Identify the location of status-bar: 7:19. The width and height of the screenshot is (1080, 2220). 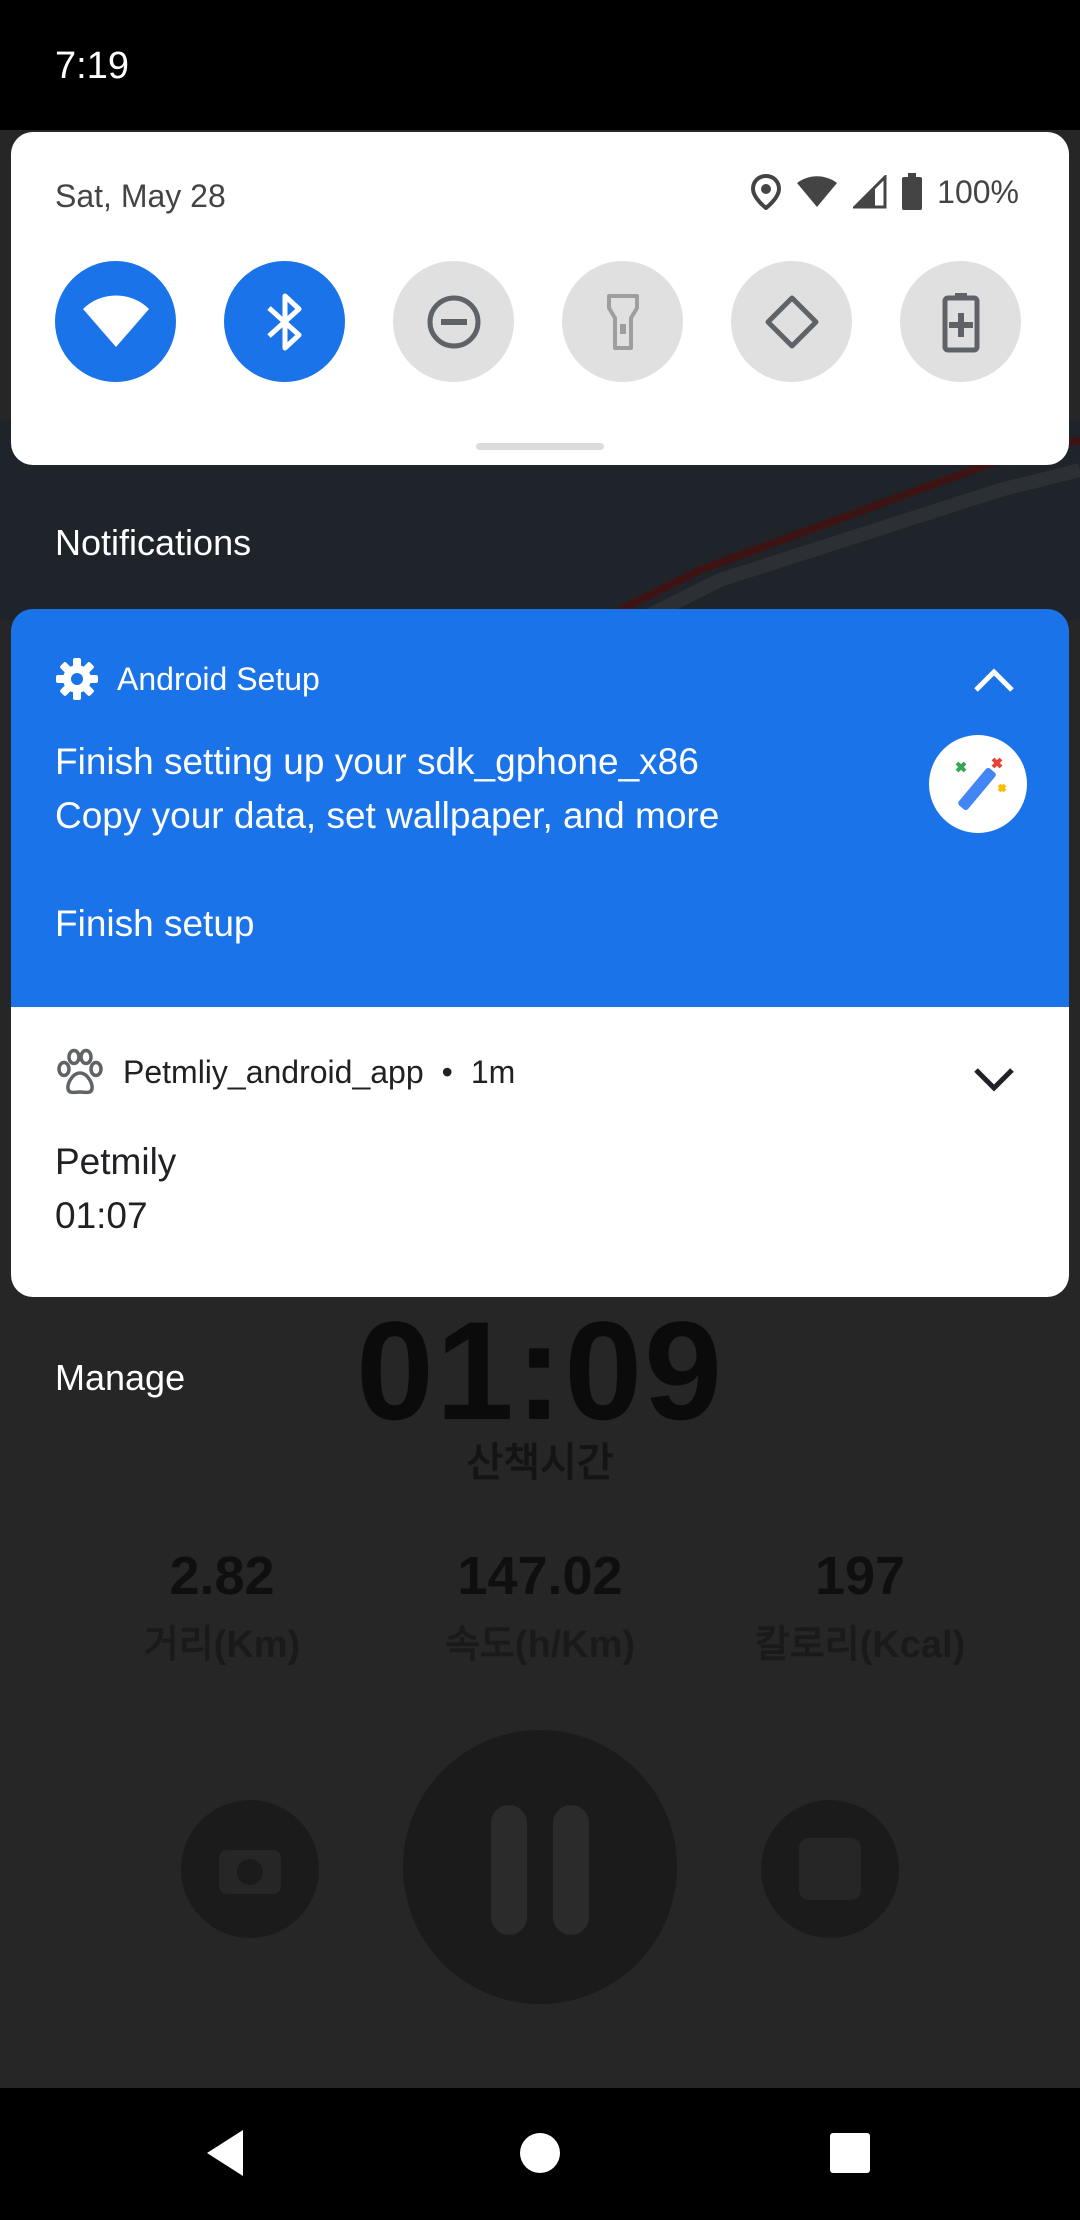
(540, 65).